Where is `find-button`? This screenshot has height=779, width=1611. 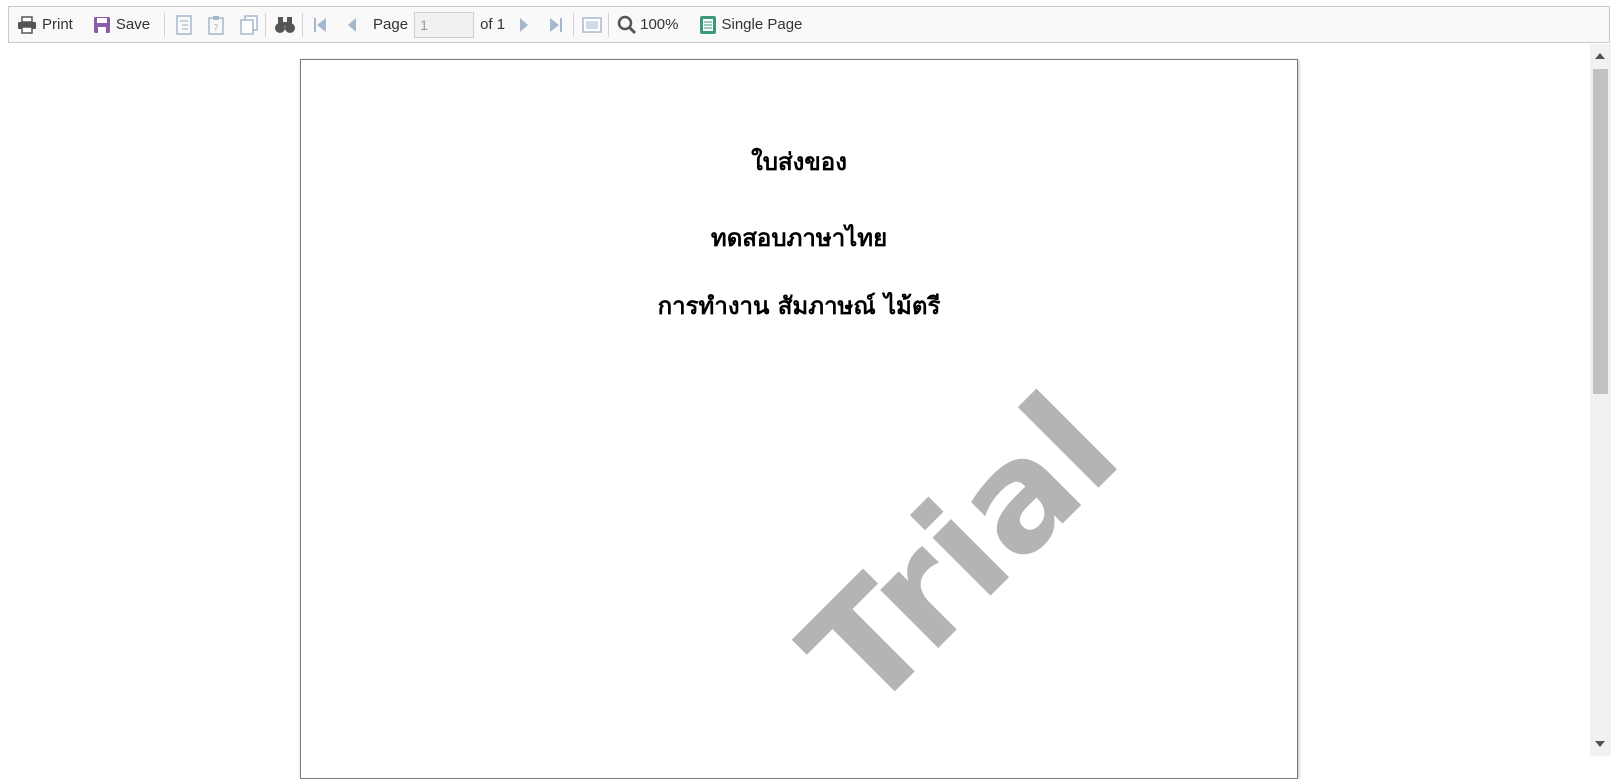 find-button is located at coordinates (285, 24).